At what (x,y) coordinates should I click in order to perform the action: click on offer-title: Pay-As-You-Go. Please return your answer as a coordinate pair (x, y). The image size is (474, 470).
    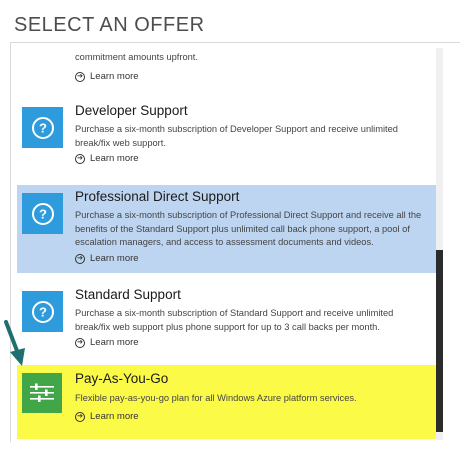
    Looking at the image, I should click on (122, 378).